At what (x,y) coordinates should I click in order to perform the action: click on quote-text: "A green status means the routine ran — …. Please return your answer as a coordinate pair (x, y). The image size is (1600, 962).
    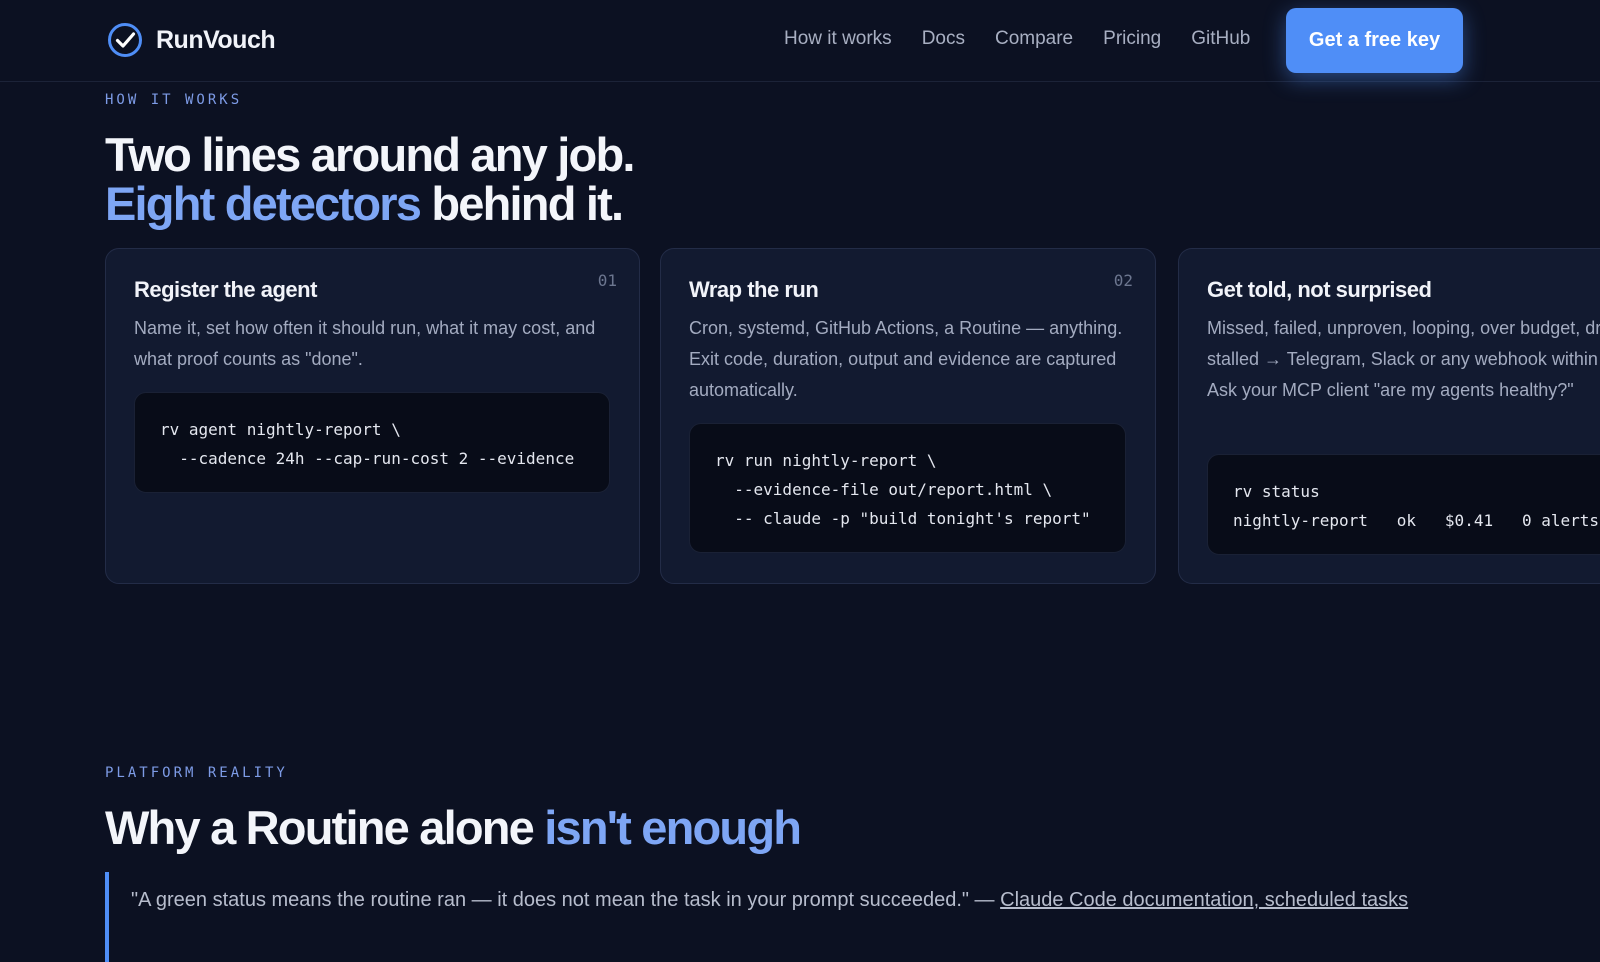
    Looking at the image, I should click on (566, 900).